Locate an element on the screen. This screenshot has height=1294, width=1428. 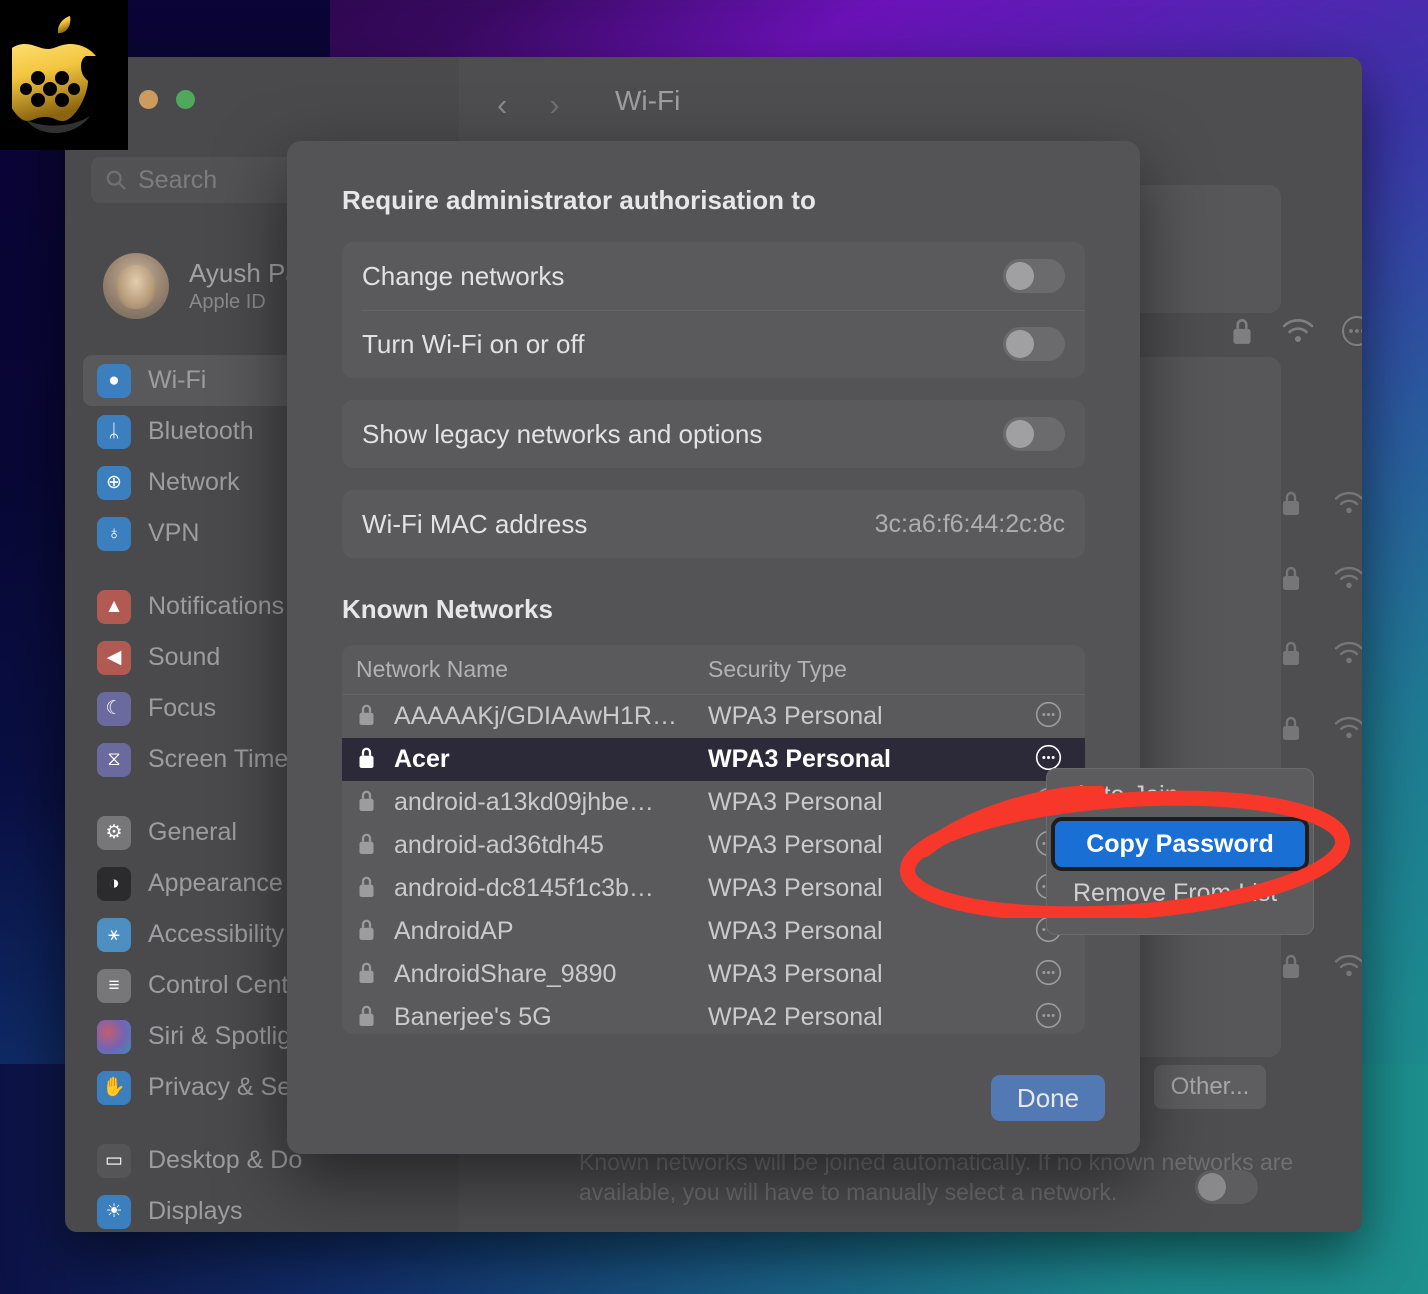
table-row: Acer WPA3 Personal is located at coordinates (713, 759).